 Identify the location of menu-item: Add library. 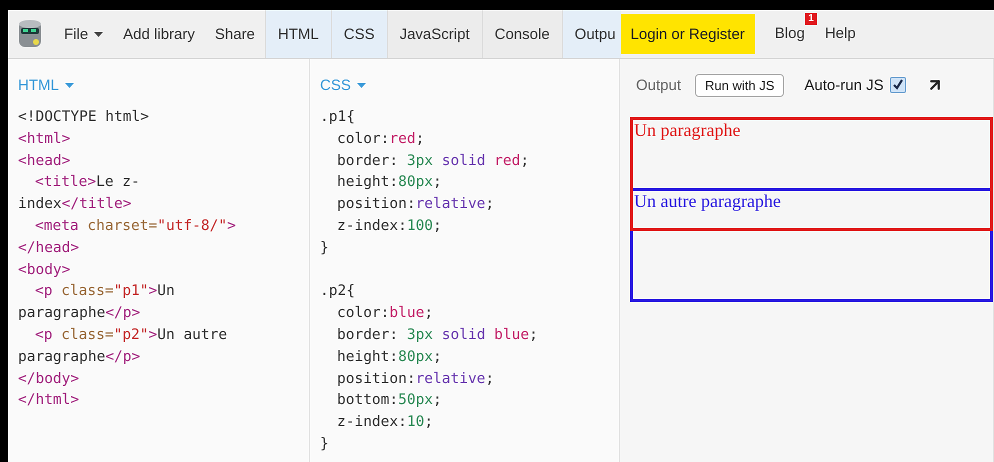
(159, 34).